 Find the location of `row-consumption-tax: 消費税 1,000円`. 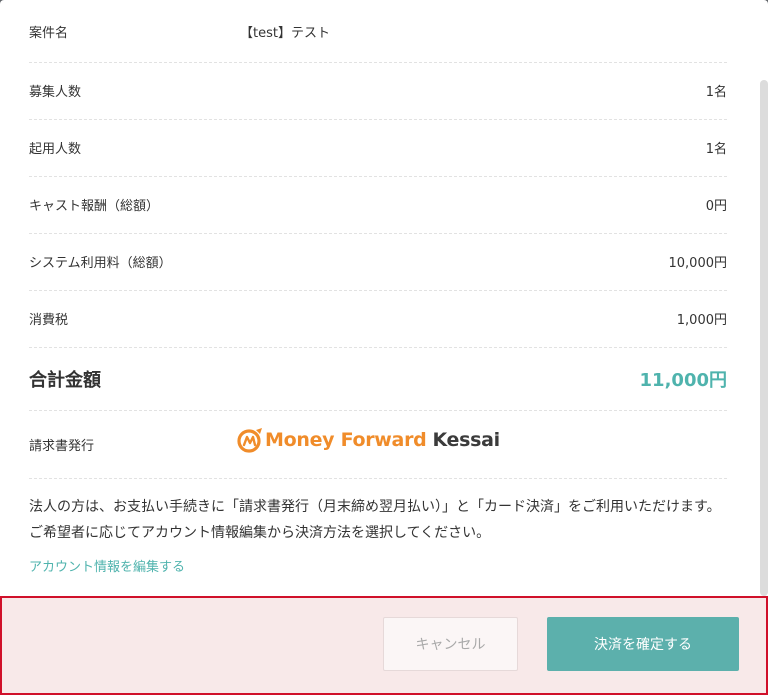

row-consumption-tax: 消費税 1,000円 is located at coordinates (378, 319).